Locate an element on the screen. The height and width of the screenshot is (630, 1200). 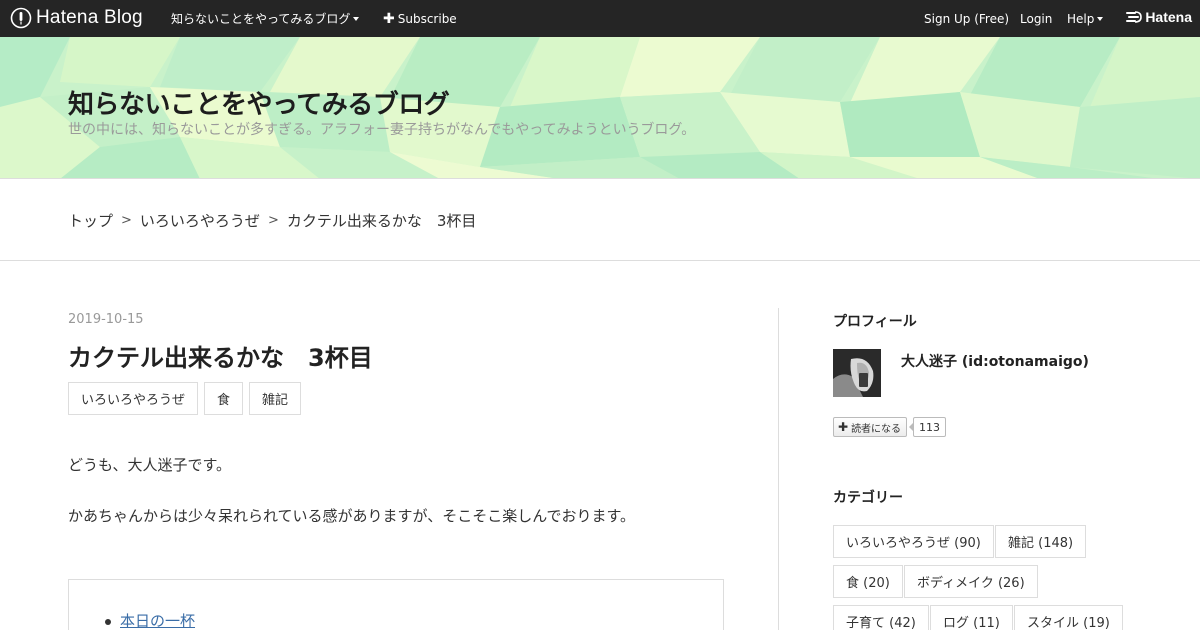
login-link: Login is located at coordinates (1036, 18).